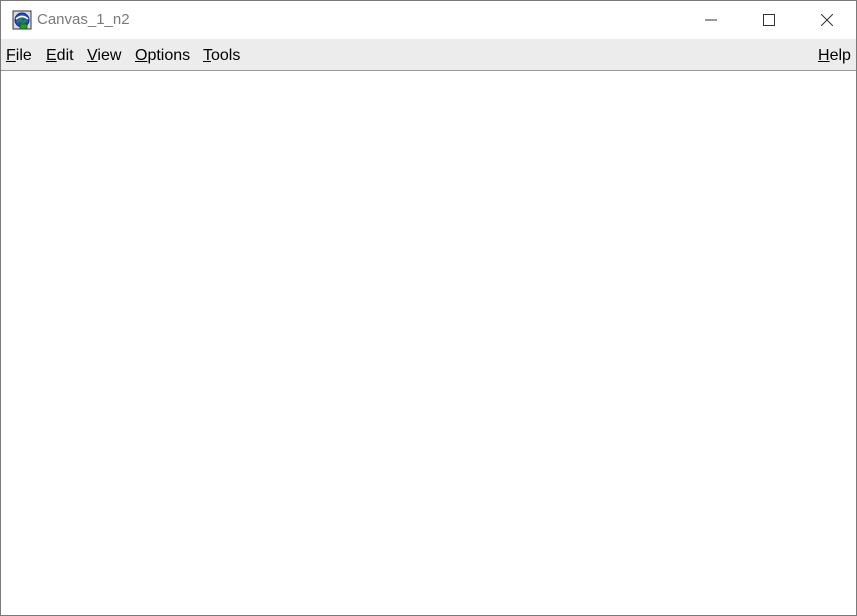  Describe the element at coordinates (11, 55) in the screenshot. I see `menu-file-mnemonic: F` at that location.